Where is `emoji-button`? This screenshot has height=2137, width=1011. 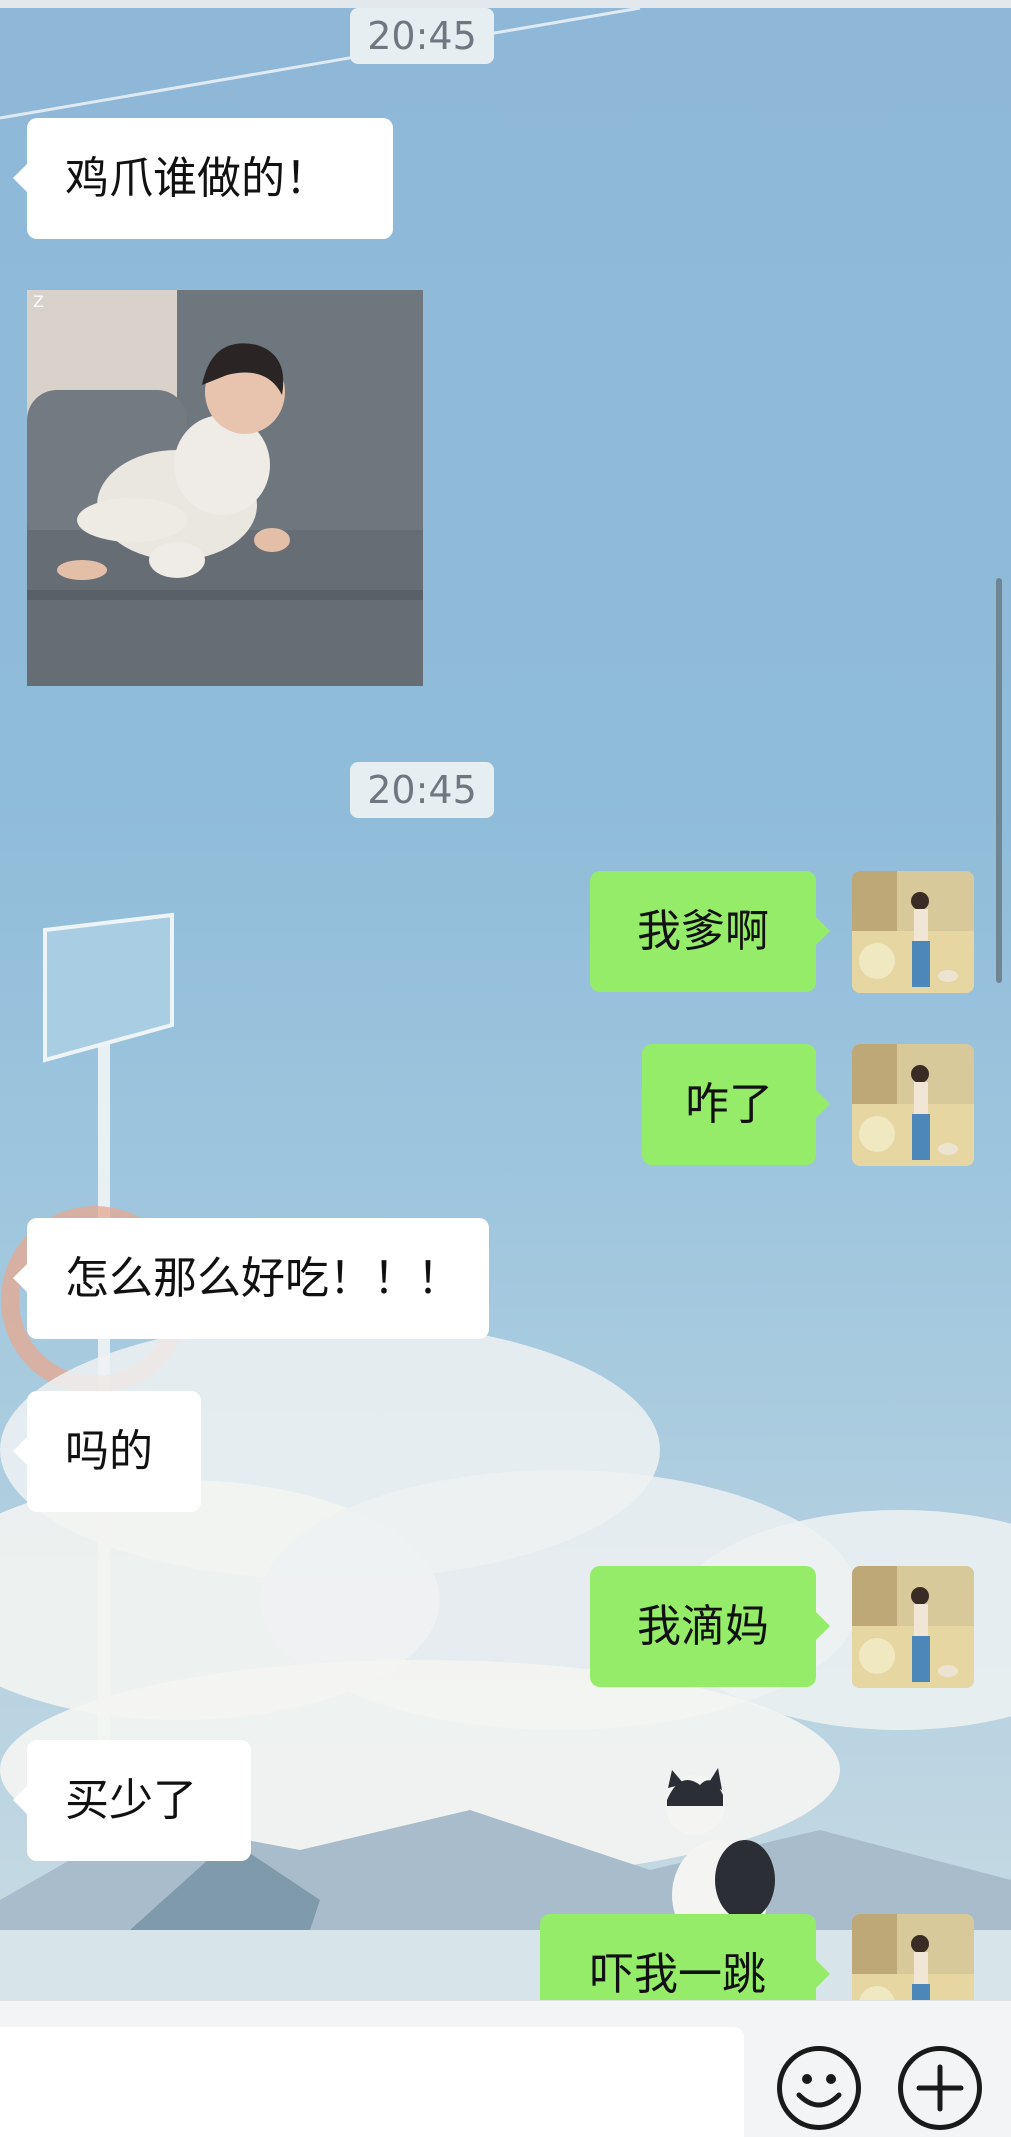 emoji-button is located at coordinates (819, 2088).